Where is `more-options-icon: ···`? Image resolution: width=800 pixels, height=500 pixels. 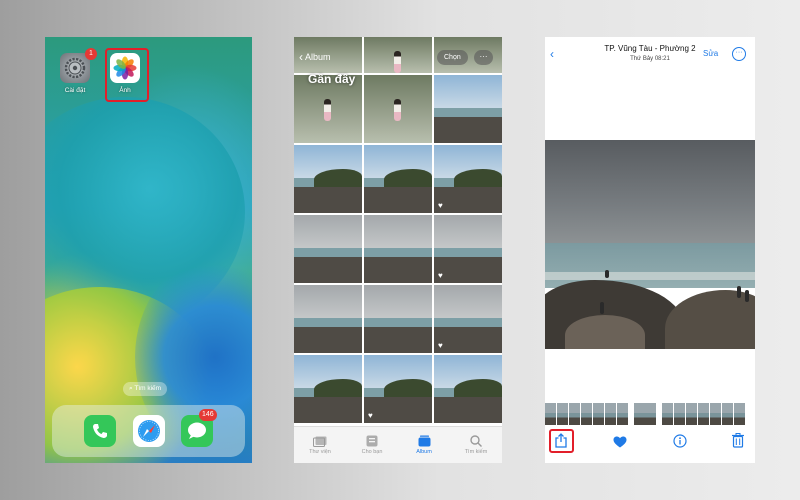
more-options-icon: ··· is located at coordinates (739, 54).